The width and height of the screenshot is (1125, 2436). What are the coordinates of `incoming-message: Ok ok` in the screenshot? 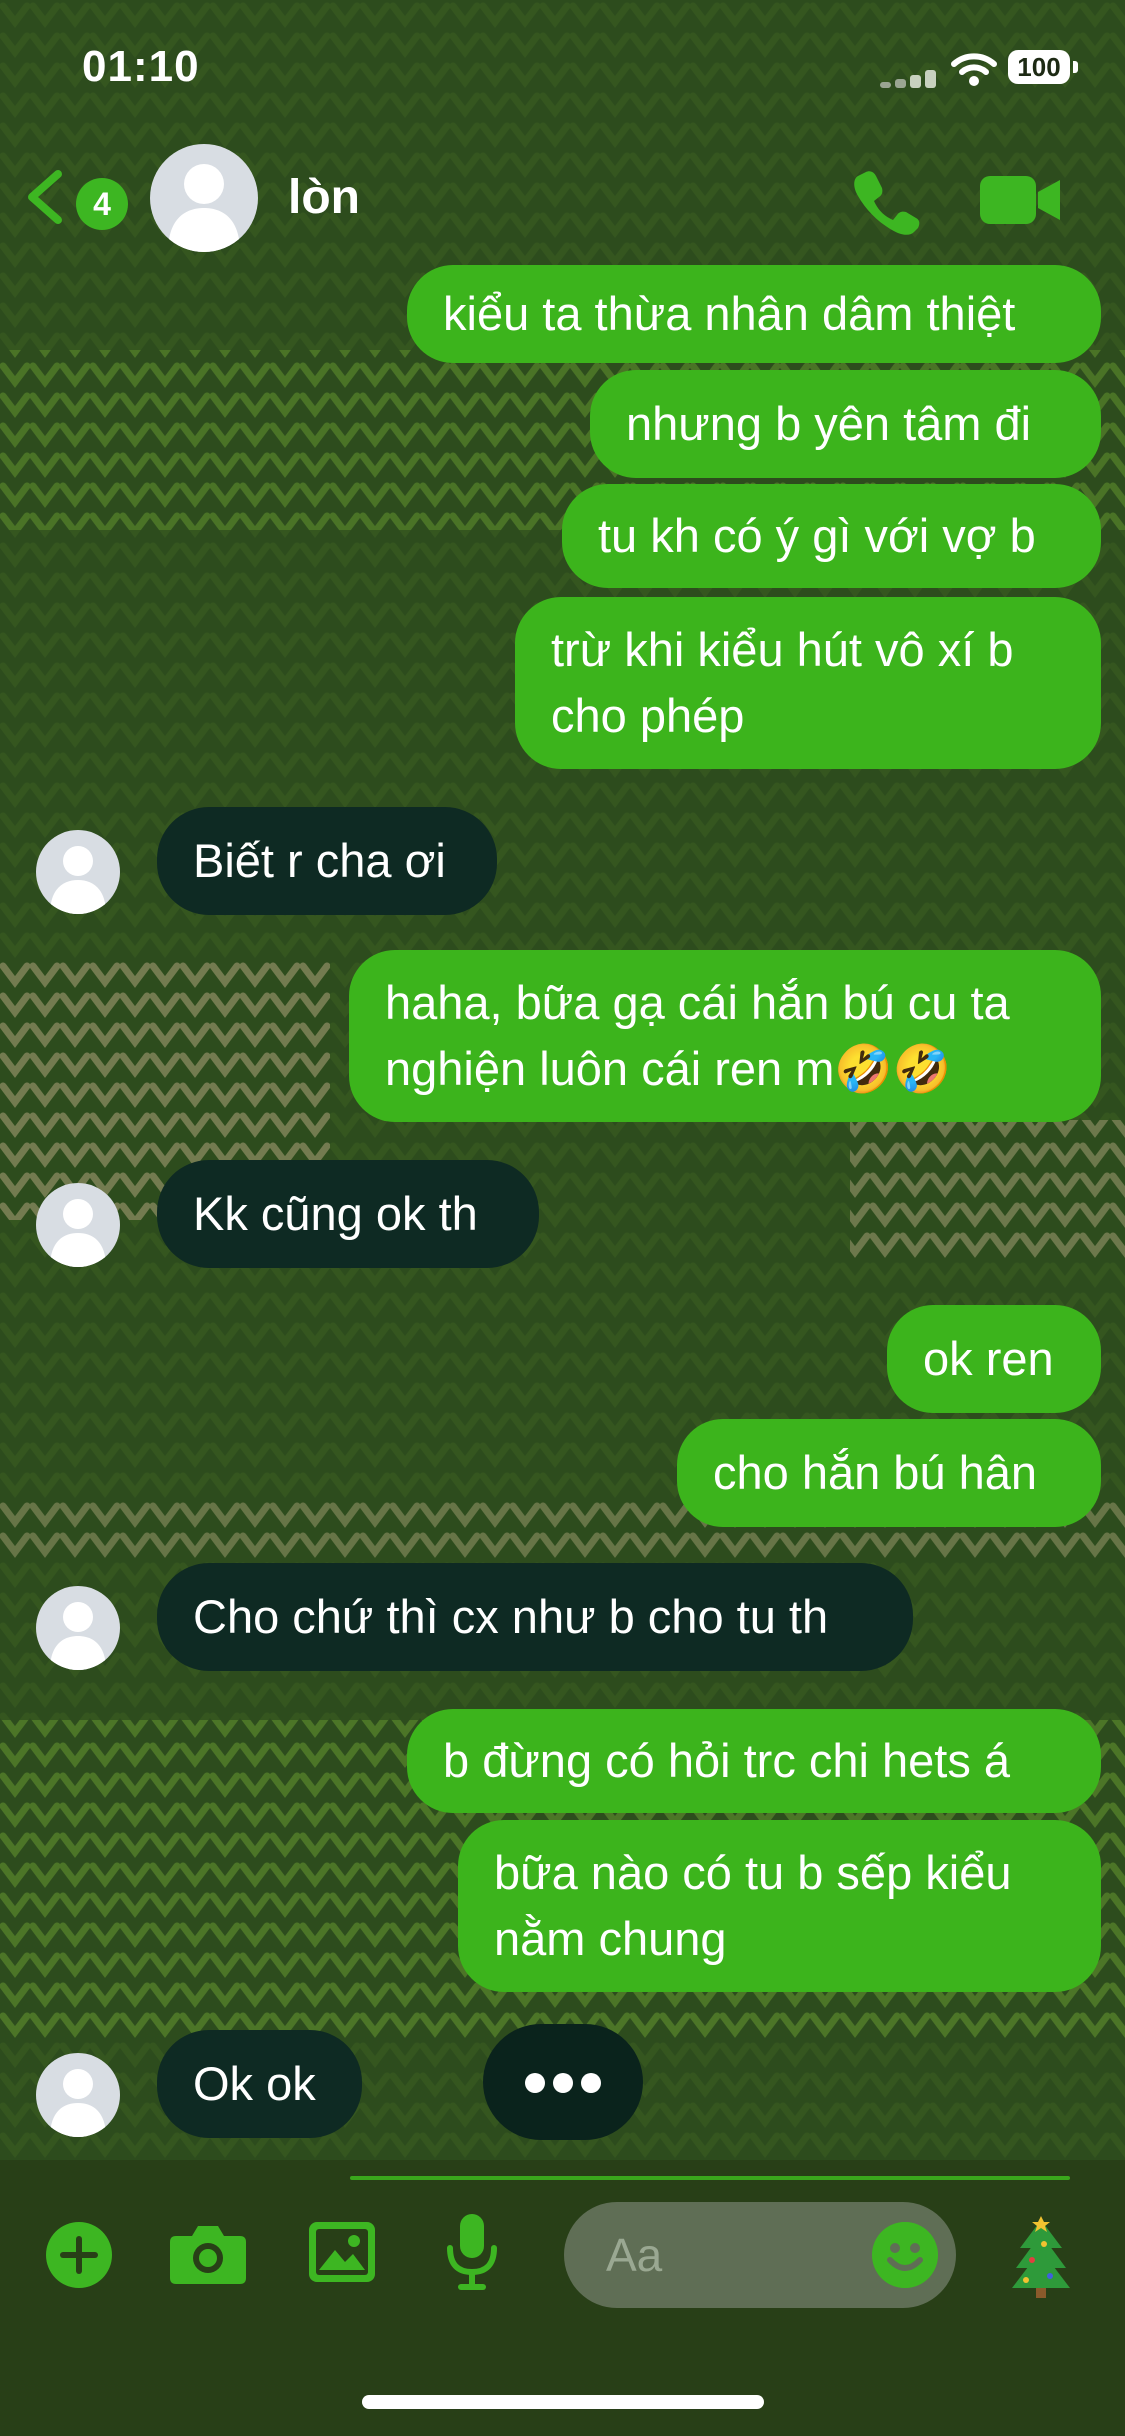 It's located at (259, 2084).